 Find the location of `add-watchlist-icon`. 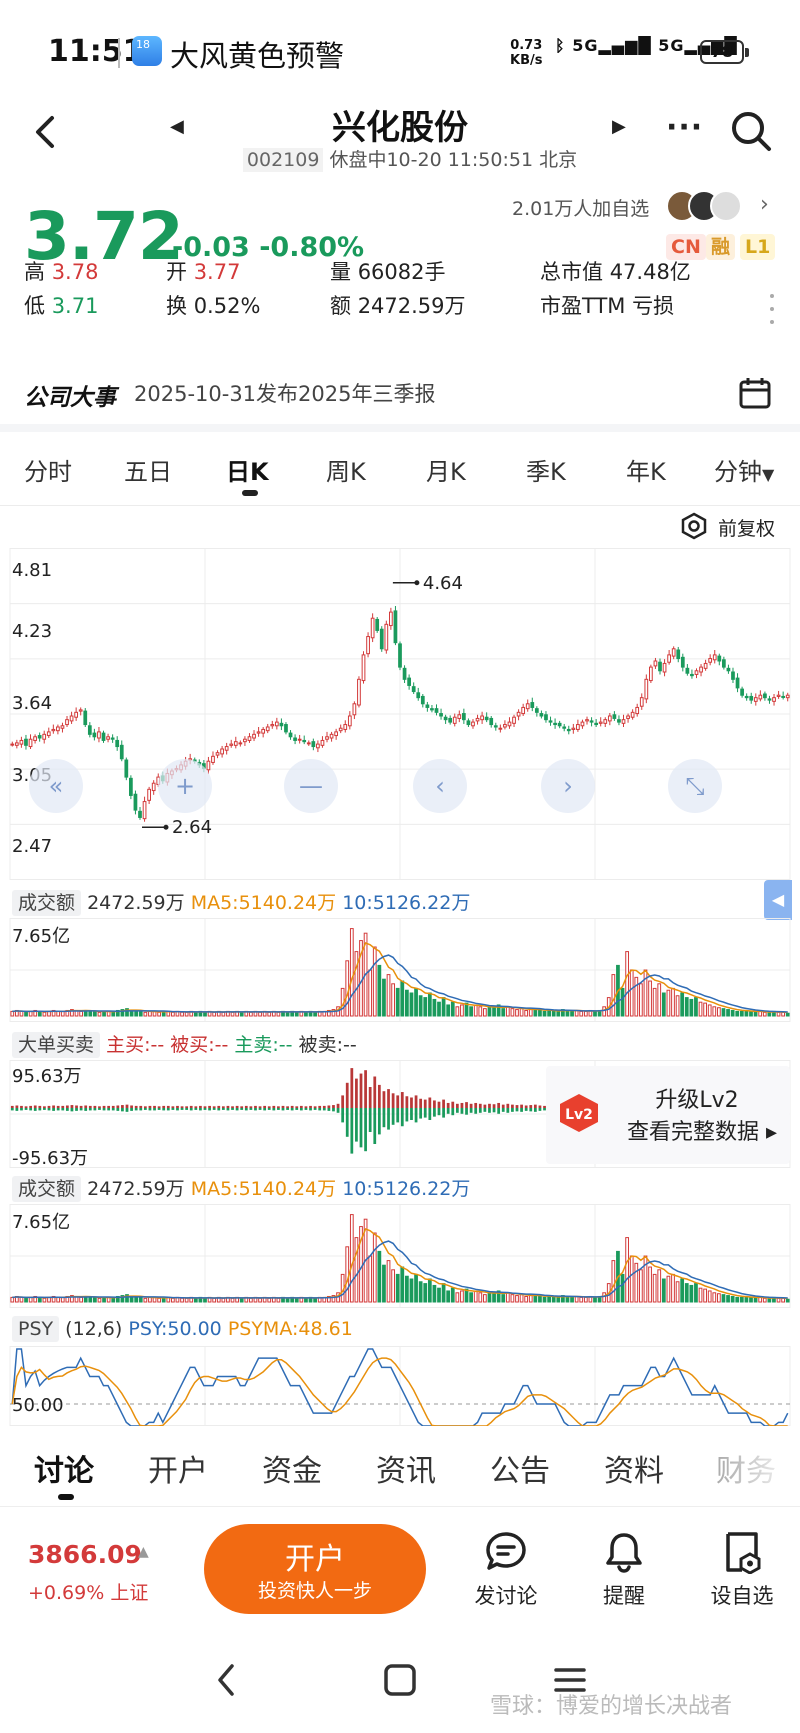

add-watchlist-icon is located at coordinates (742, 1552).